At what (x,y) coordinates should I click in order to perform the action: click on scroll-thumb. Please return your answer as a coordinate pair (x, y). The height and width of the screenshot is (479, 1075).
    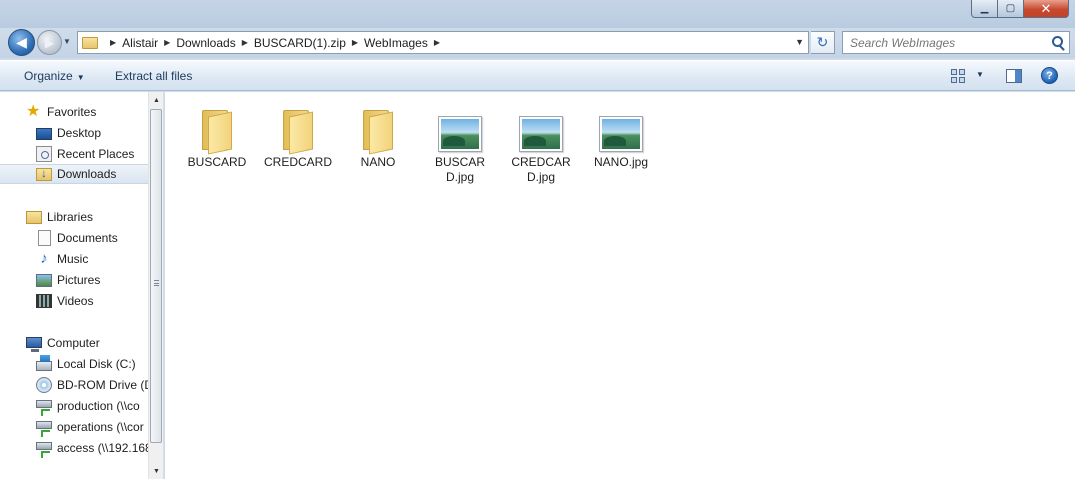
    Looking at the image, I should click on (156, 276).